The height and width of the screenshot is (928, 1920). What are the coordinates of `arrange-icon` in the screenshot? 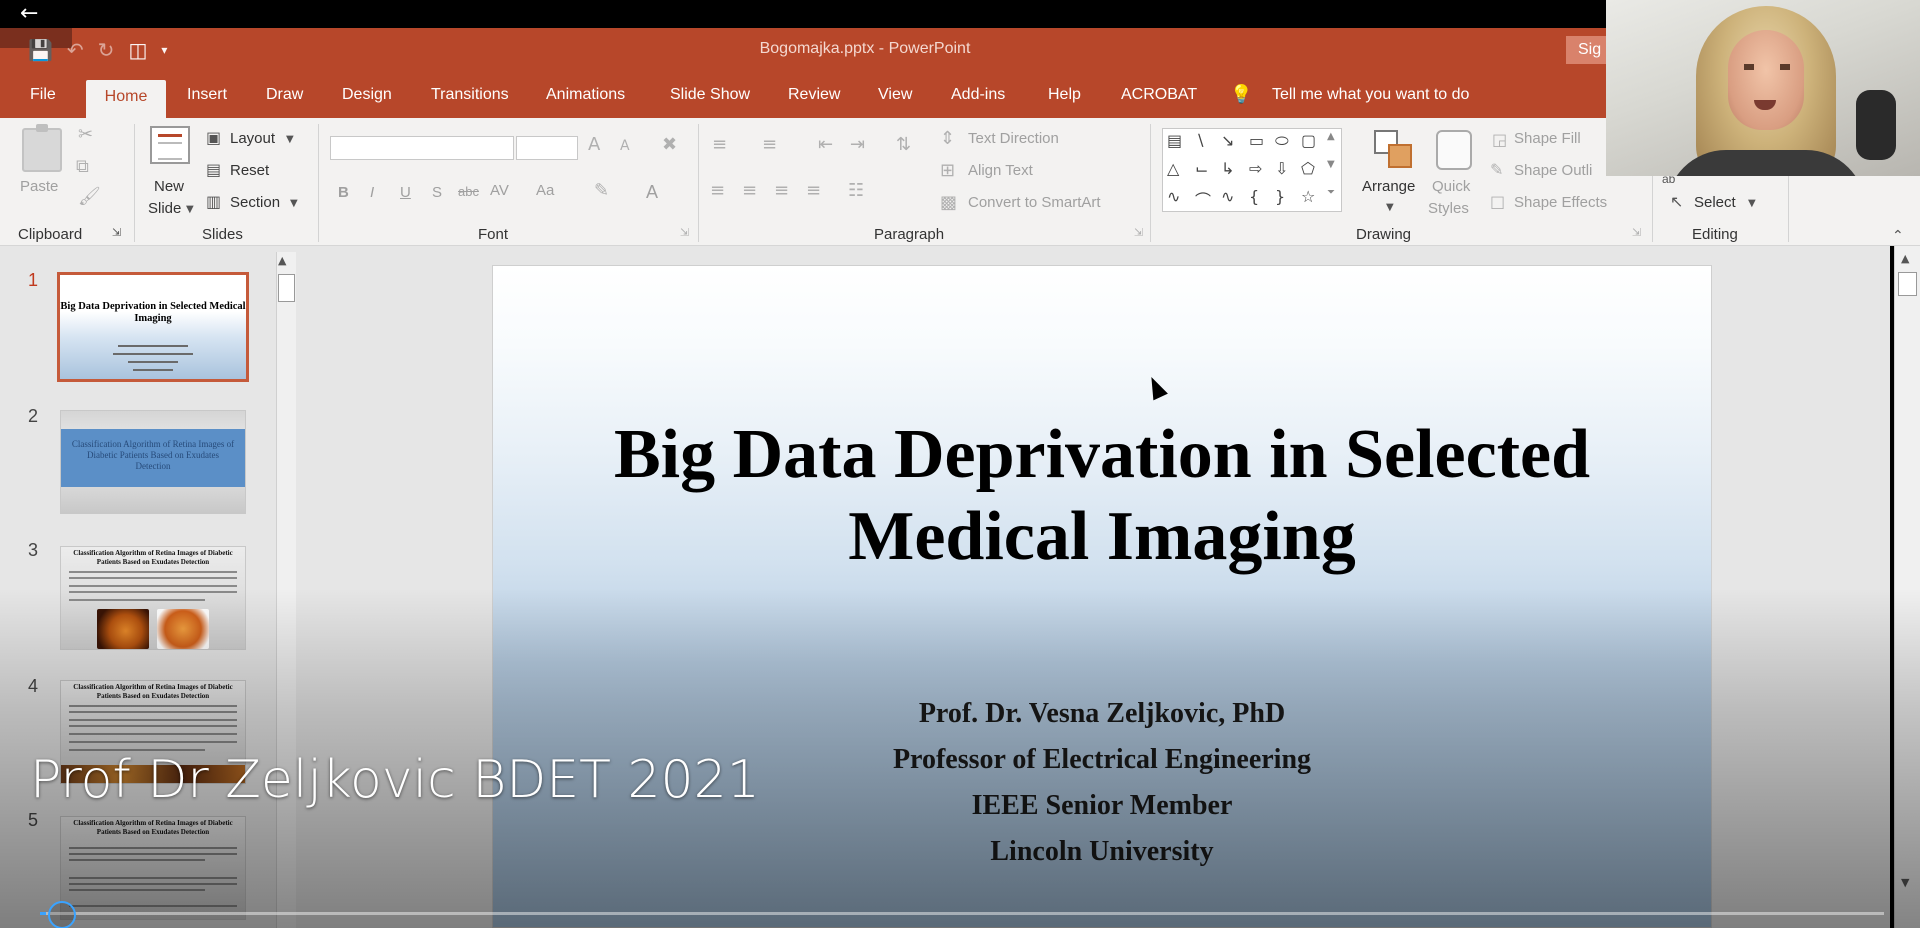 It's located at (1393, 149).